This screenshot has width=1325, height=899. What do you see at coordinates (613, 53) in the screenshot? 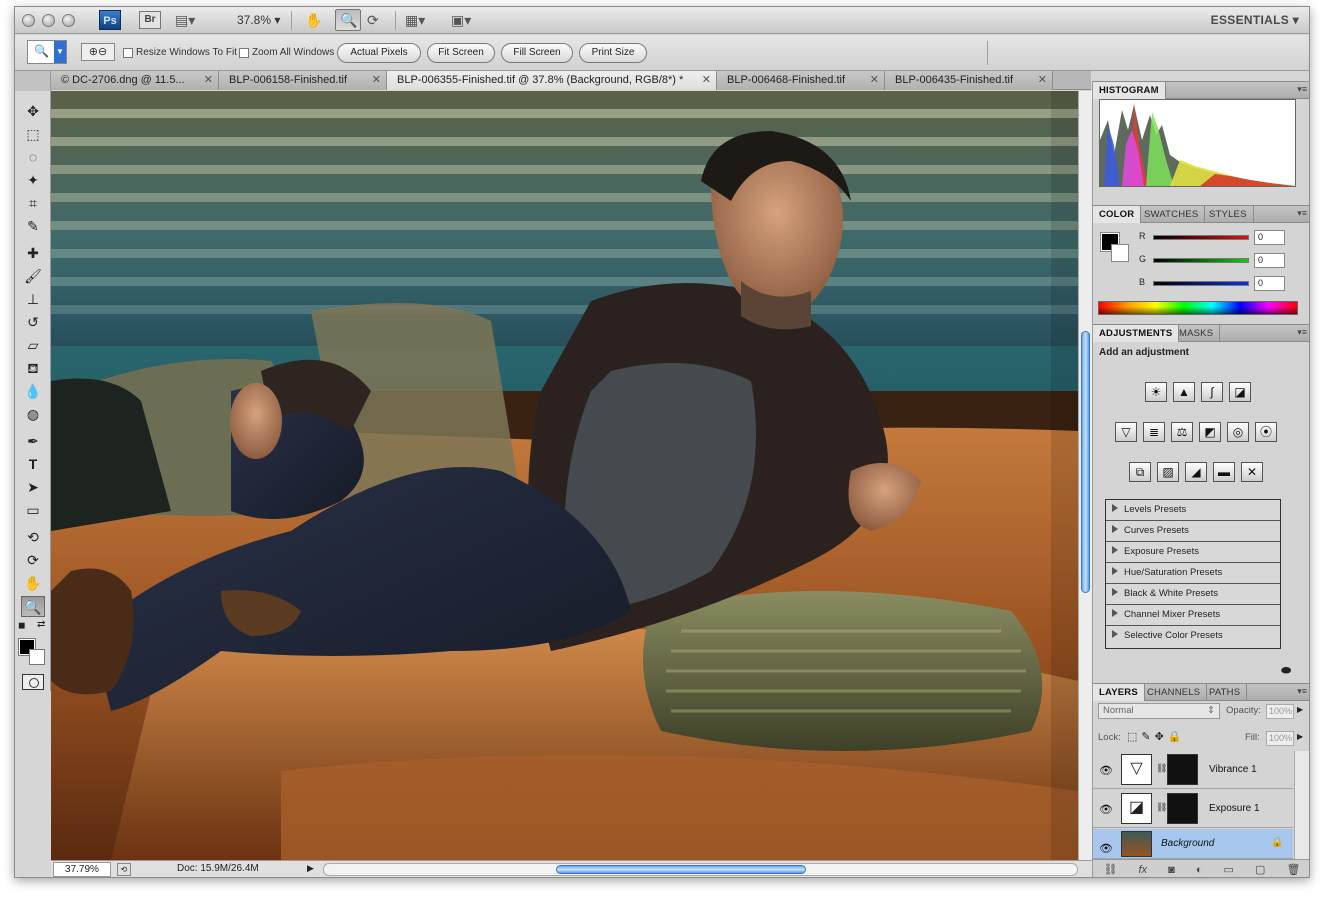
I see `print-size-button: Print Size` at bounding box center [613, 53].